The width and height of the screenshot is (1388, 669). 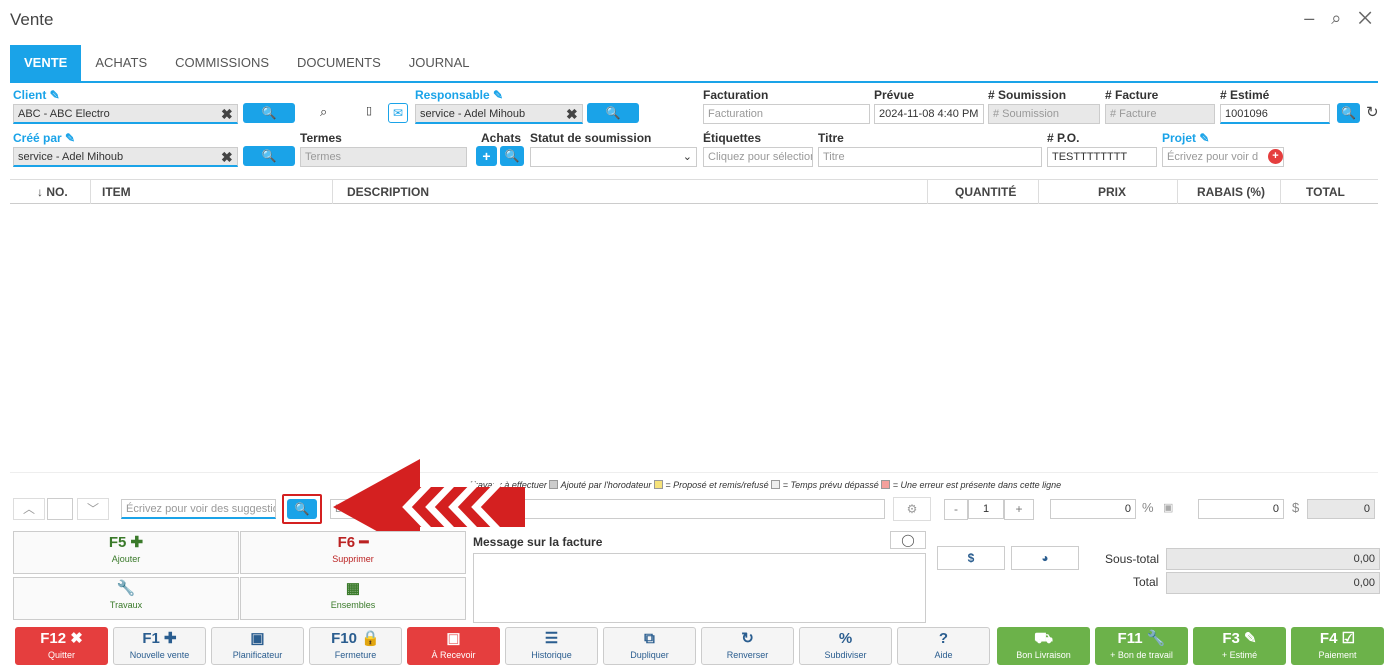 What do you see at coordinates (1044, 114) in the screenshot?
I see `soumission-field: # Soumission` at bounding box center [1044, 114].